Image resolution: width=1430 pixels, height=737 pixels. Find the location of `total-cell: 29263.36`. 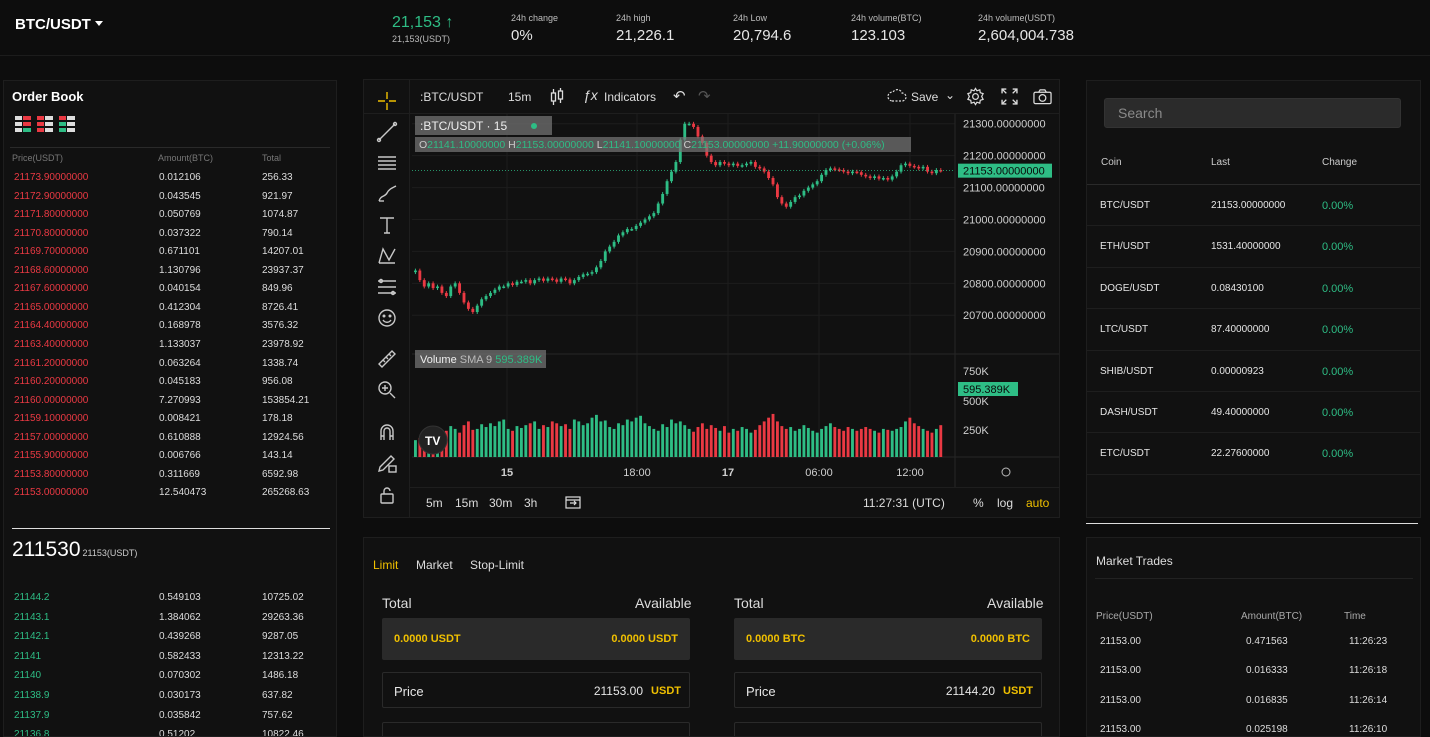

total-cell: 29263.36 is located at coordinates (283, 617).